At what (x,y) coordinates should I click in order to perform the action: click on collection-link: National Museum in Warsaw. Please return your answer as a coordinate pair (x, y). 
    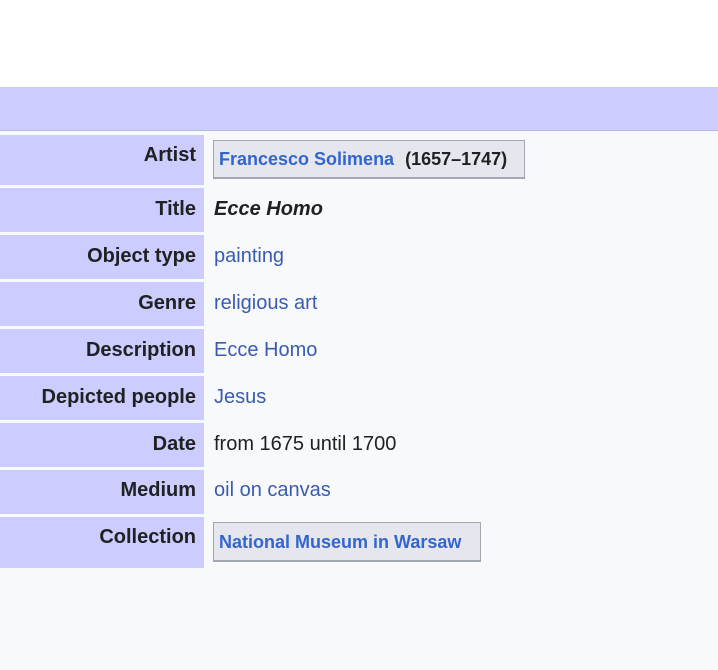
    Looking at the image, I should click on (340, 542).